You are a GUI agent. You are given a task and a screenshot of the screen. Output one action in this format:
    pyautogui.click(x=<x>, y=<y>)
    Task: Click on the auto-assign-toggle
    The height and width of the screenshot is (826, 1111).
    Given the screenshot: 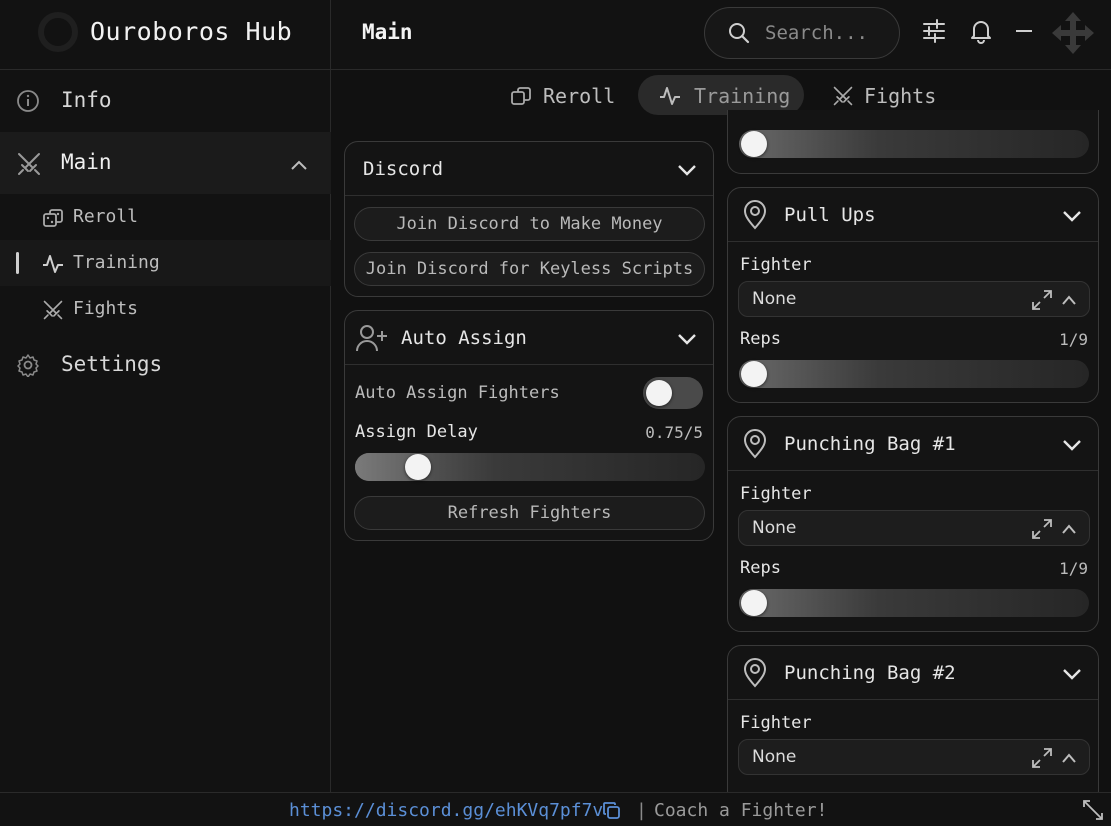 What is the action you would take?
    pyautogui.click(x=673, y=393)
    